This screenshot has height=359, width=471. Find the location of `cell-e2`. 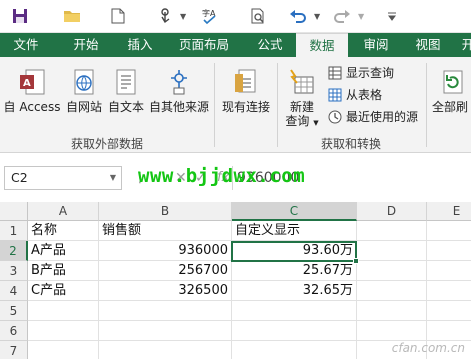

cell-e2 is located at coordinates (449, 251).